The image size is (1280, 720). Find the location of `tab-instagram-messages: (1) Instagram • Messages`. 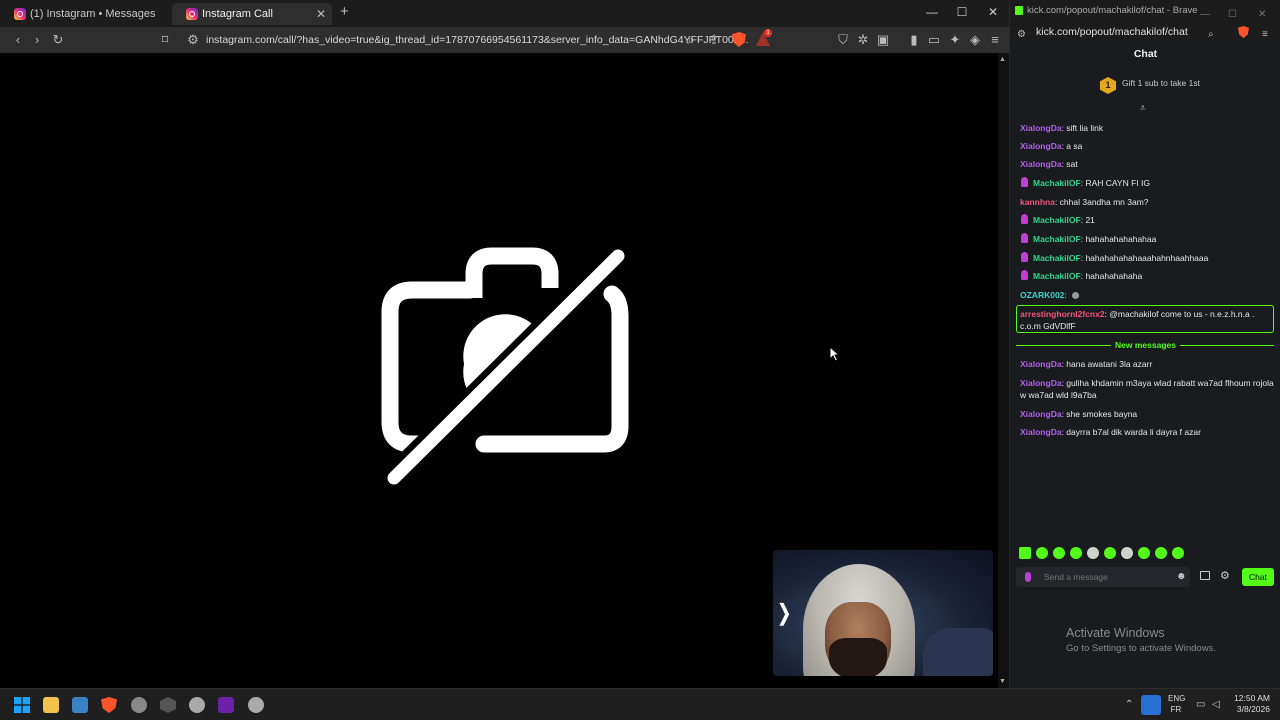

tab-instagram-messages: (1) Instagram • Messages is located at coordinates (85, 14).